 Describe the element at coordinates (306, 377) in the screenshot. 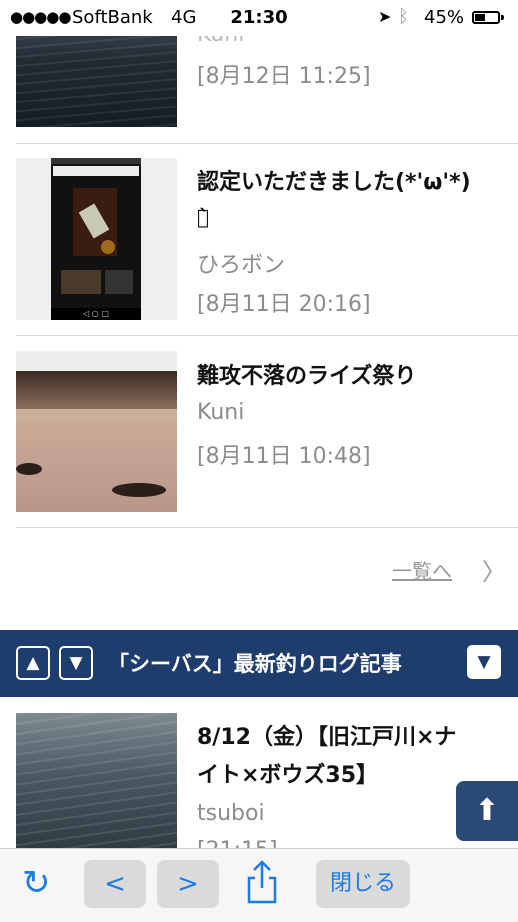

I see `article-title: 難攻不落のライズ祭り` at that location.